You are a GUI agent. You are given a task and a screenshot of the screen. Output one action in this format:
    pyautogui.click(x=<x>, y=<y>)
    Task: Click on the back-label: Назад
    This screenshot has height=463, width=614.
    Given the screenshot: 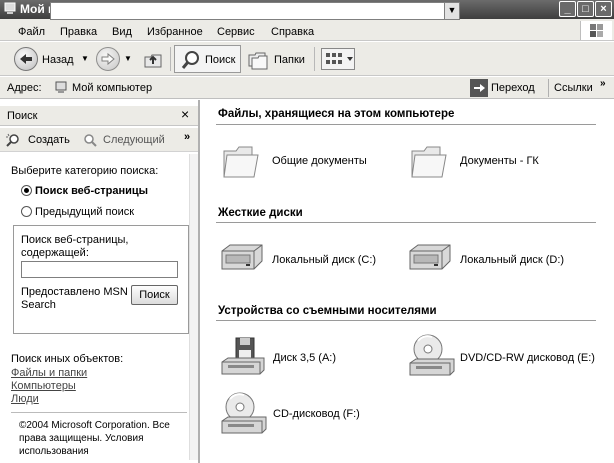 What is the action you would take?
    pyautogui.click(x=58, y=60)
    